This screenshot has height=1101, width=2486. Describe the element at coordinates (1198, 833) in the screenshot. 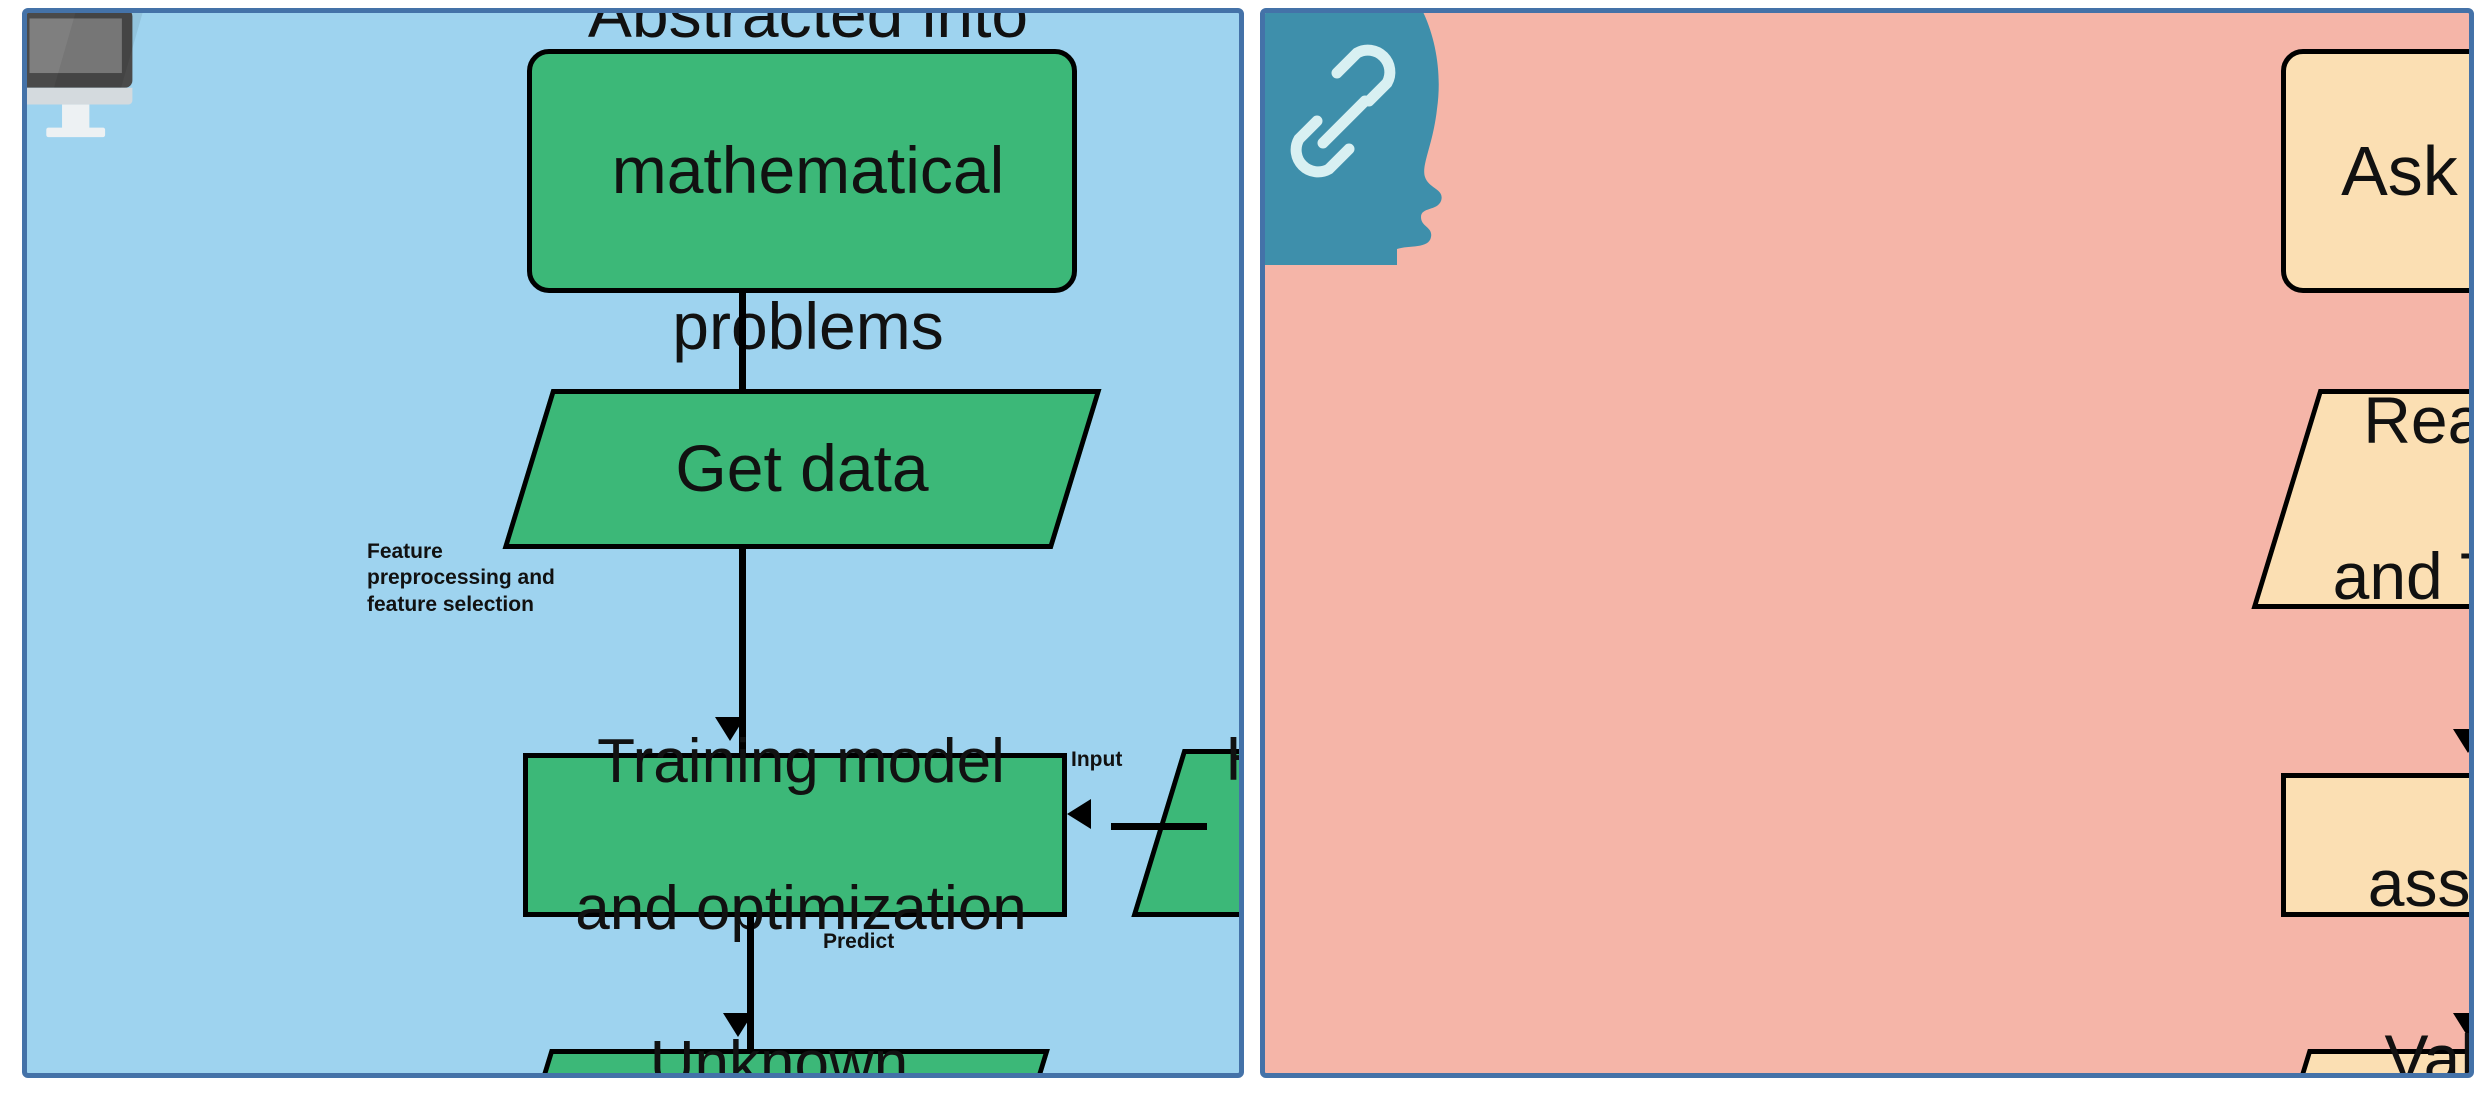

I see `node-label: Historical data` at that location.